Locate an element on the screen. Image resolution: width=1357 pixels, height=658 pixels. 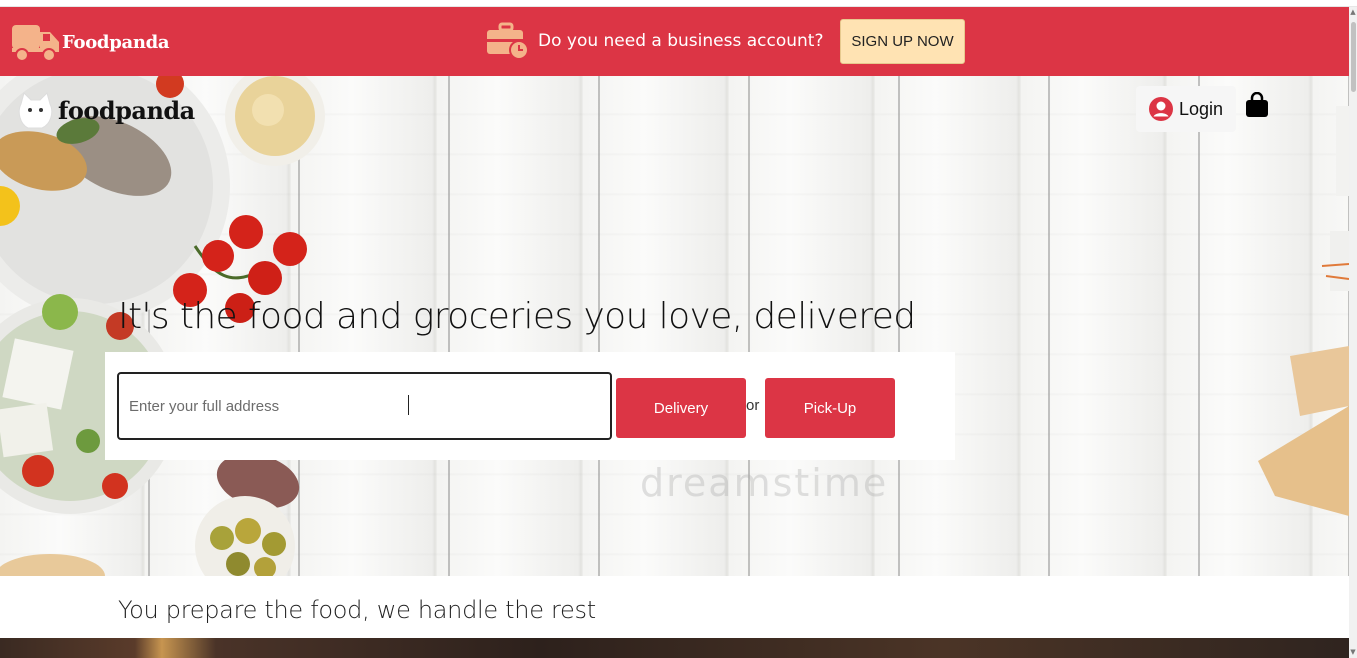
pickup-button: Pick-Up is located at coordinates (830, 408).